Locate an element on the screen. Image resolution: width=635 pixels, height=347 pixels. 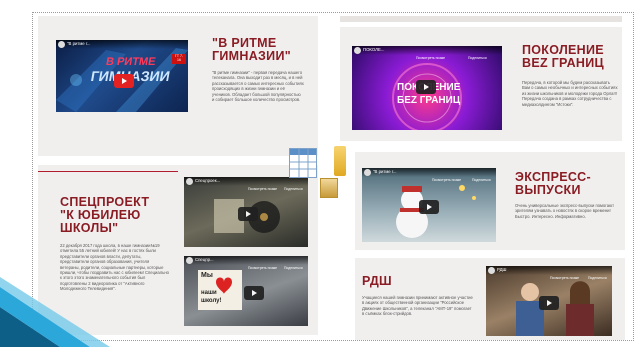
sign-text-line2: наши is located at coordinates (209, 293).